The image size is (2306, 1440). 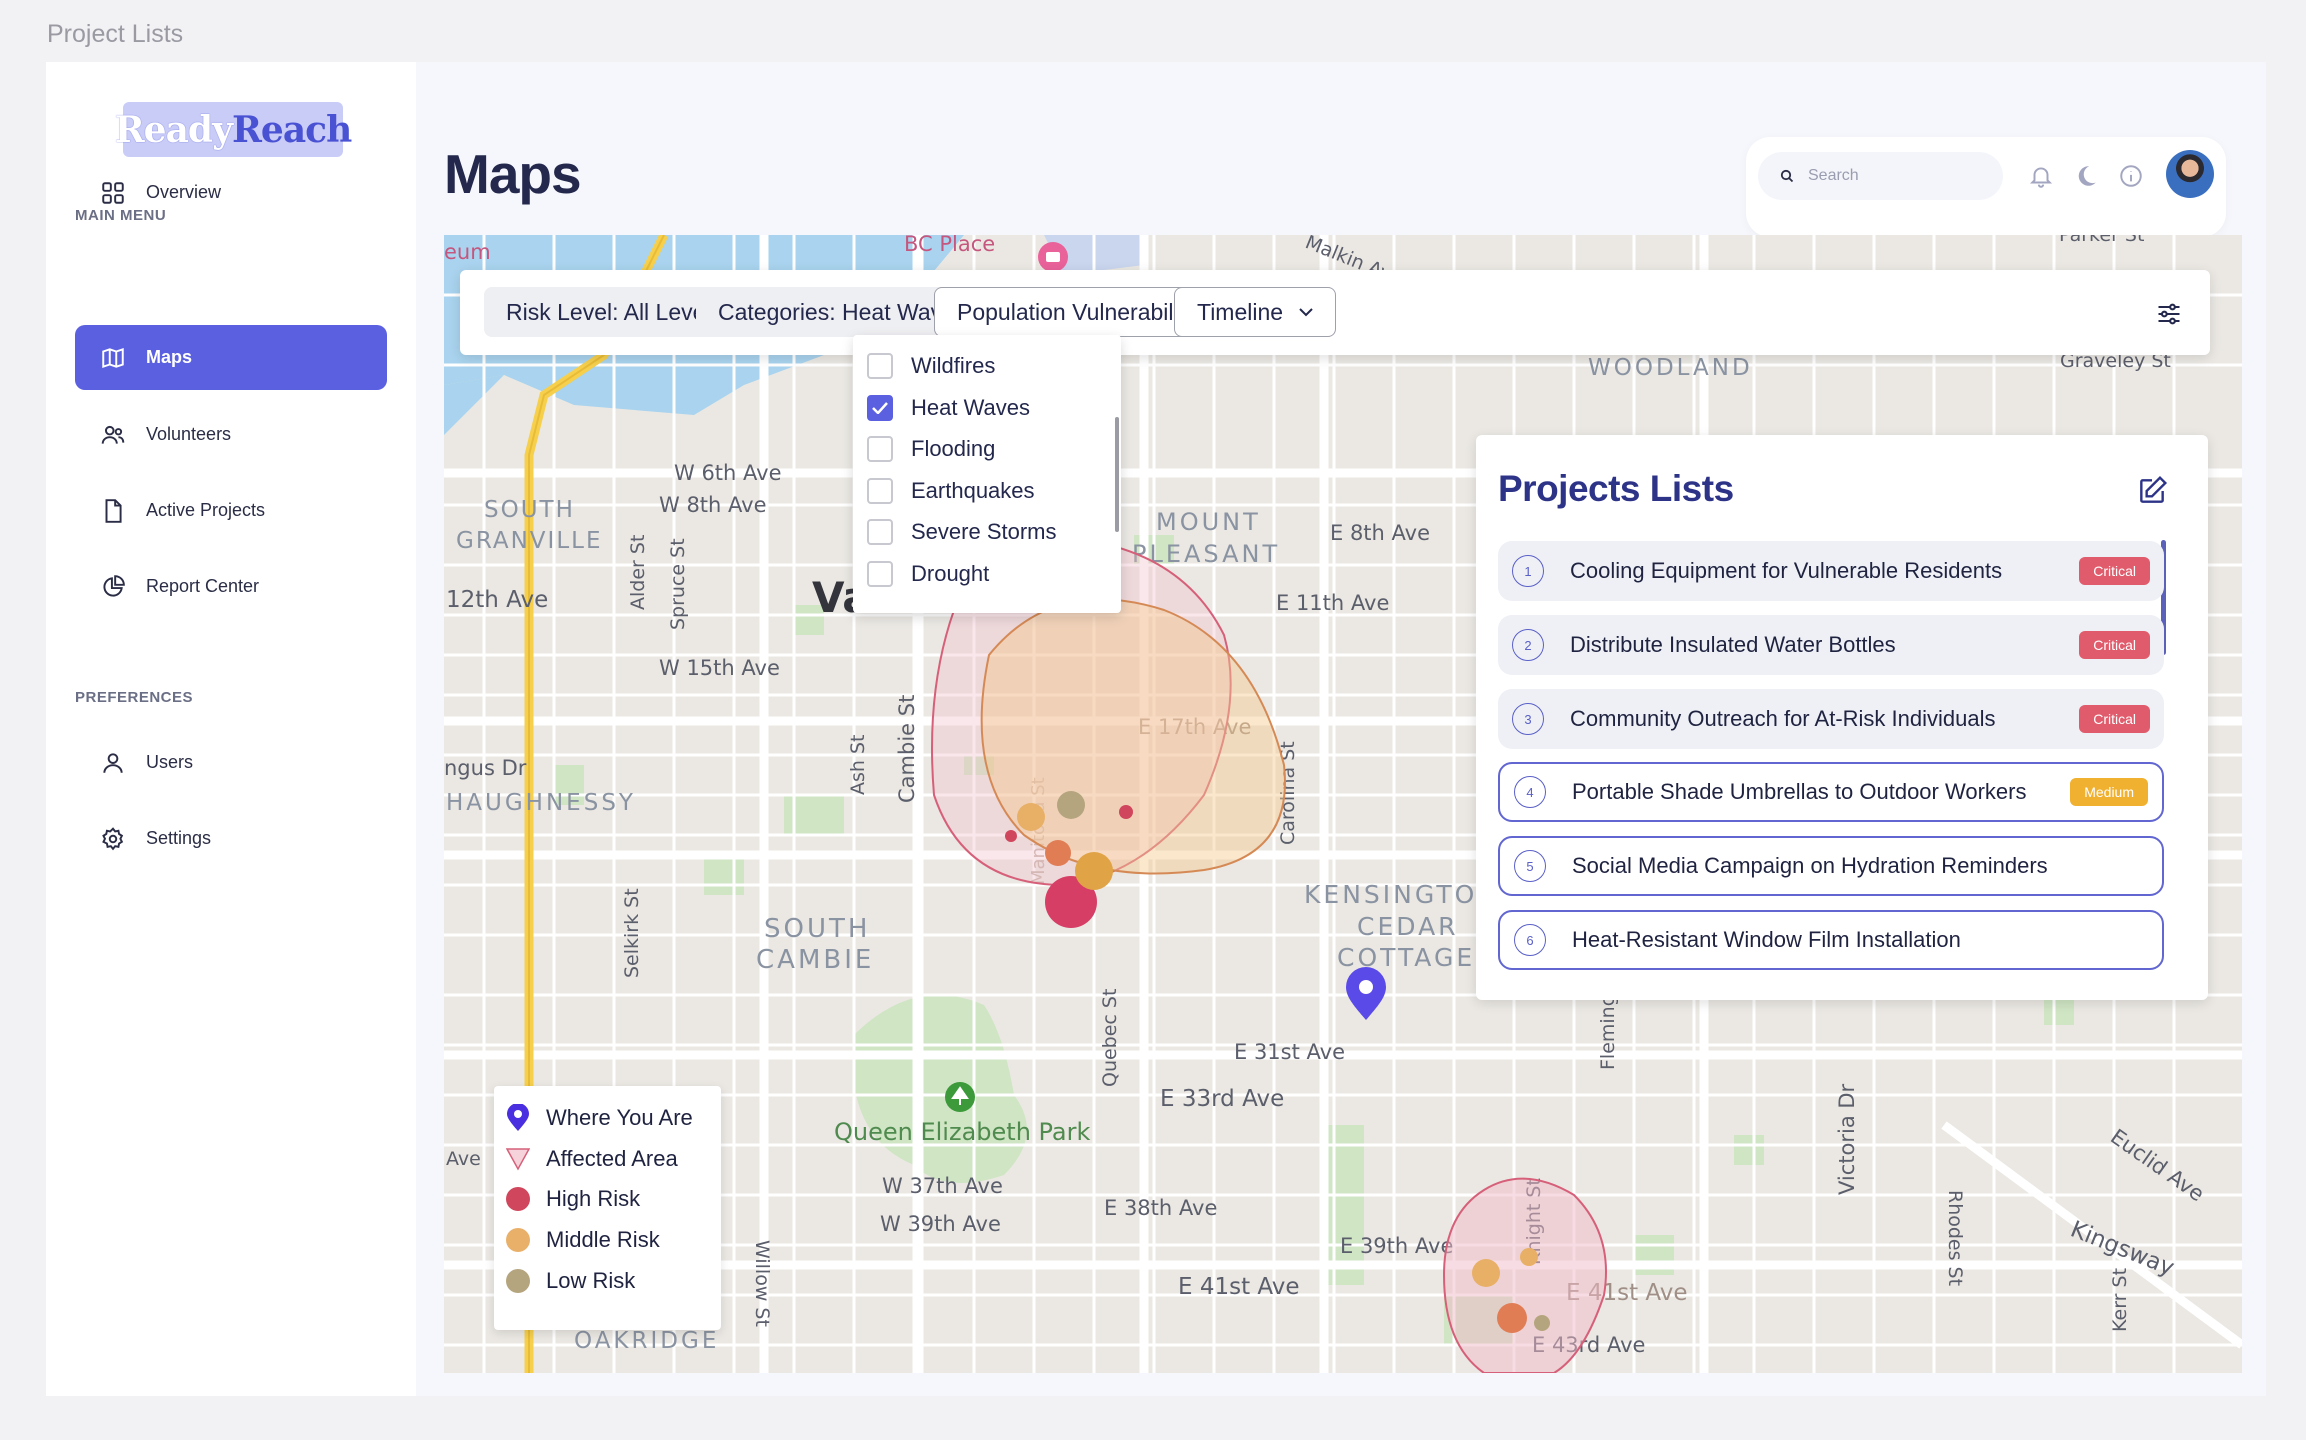 What do you see at coordinates (570, 1281) in the screenshot?
I see `legend-low-risk: Low Risk` at bounding box center [570, 1281].